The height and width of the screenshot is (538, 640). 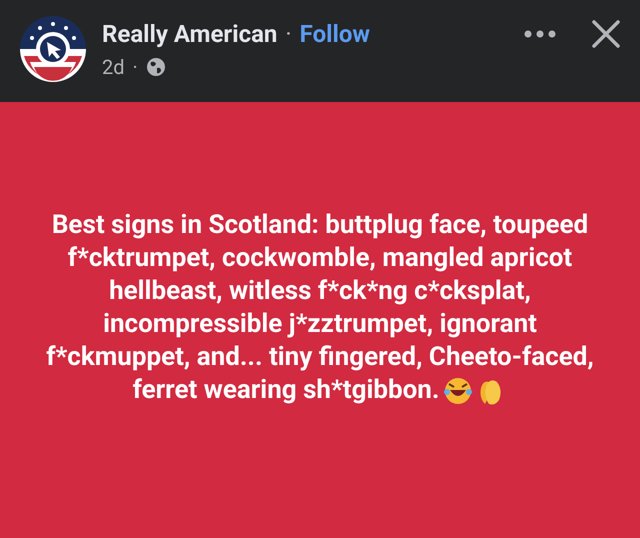 I want to click on post-message: ferret wearing sh*tgibbon., so click(x=286, y=390).